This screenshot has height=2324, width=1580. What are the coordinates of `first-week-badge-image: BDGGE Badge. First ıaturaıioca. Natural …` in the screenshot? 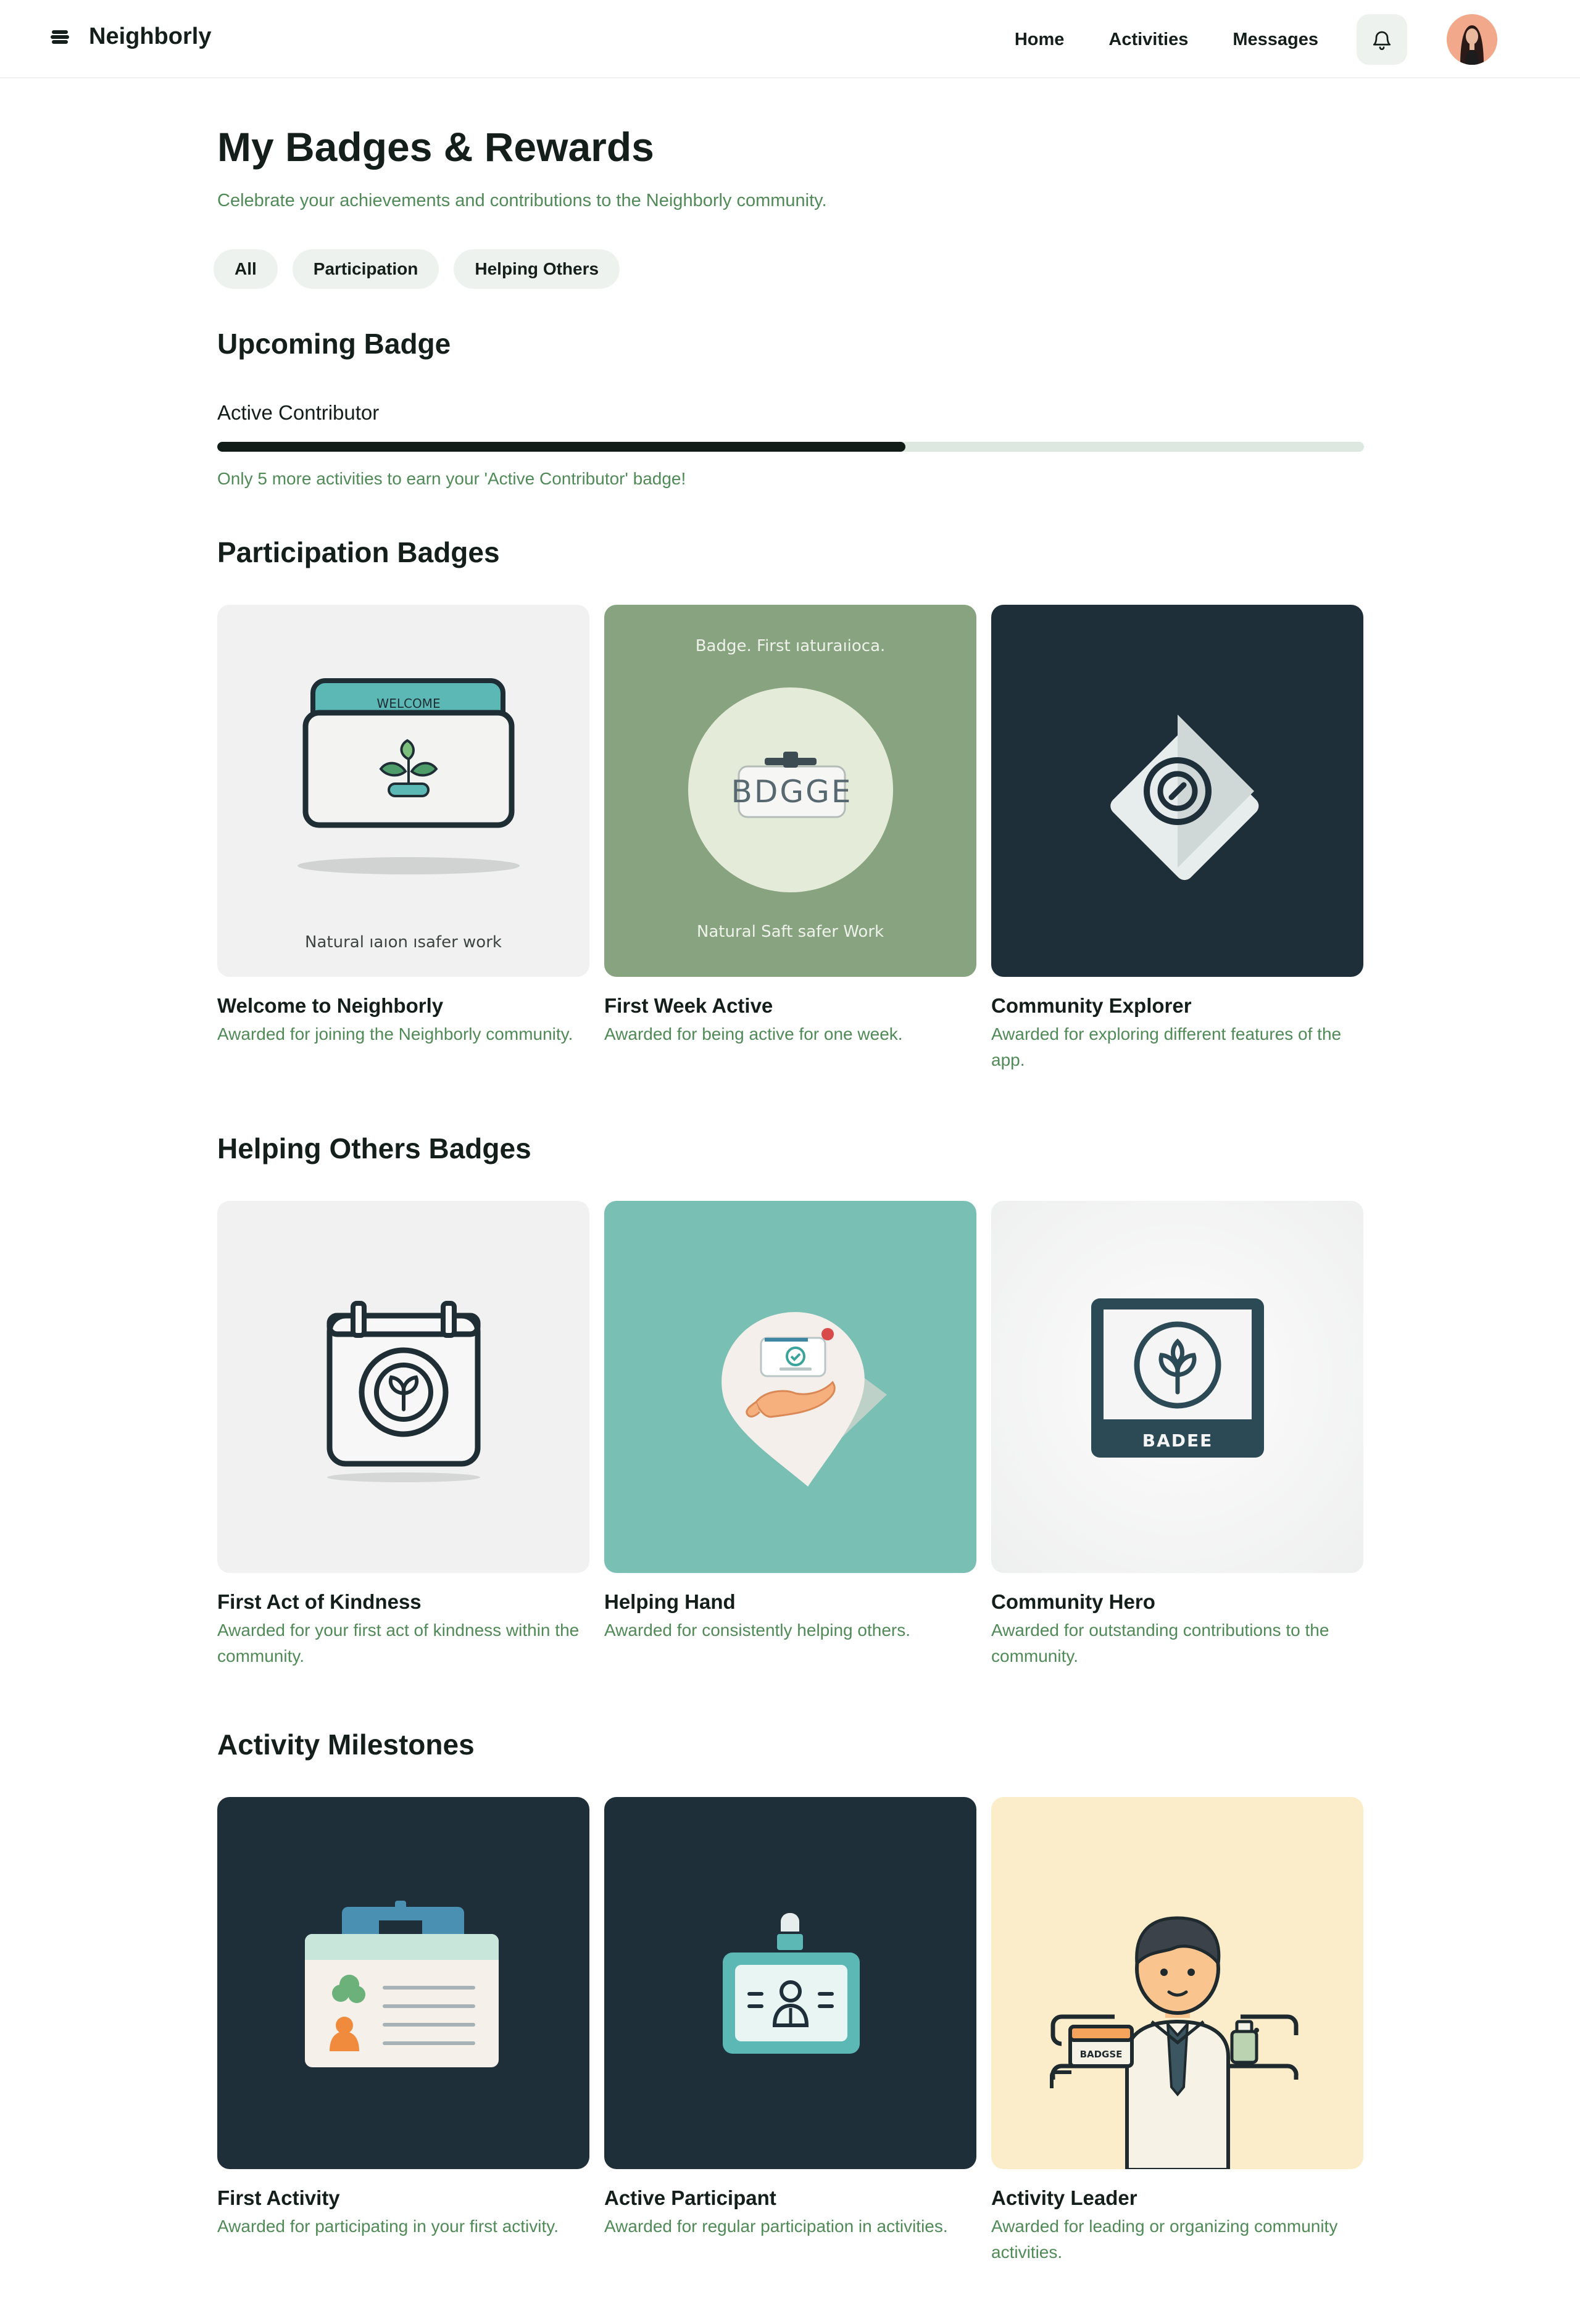 It's located at (790, 791).